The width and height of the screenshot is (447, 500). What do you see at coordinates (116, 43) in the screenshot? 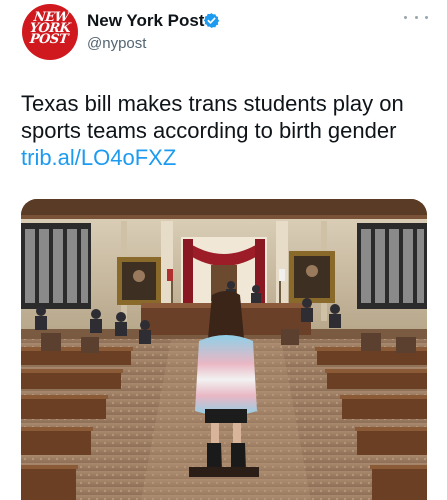
I see `author-handle: @nypost` at bounding box center [116, 43].